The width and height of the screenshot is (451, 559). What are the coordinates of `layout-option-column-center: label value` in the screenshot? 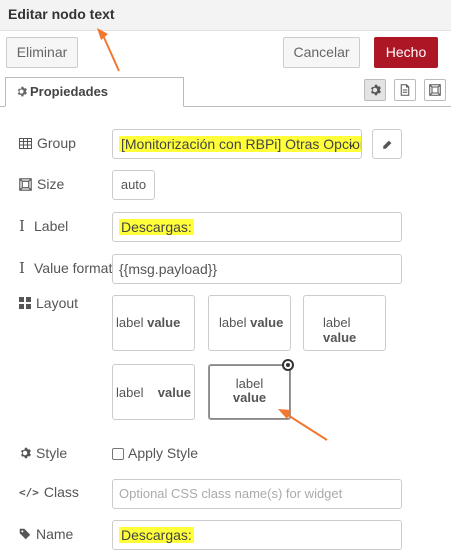 It's located at (249, 392).